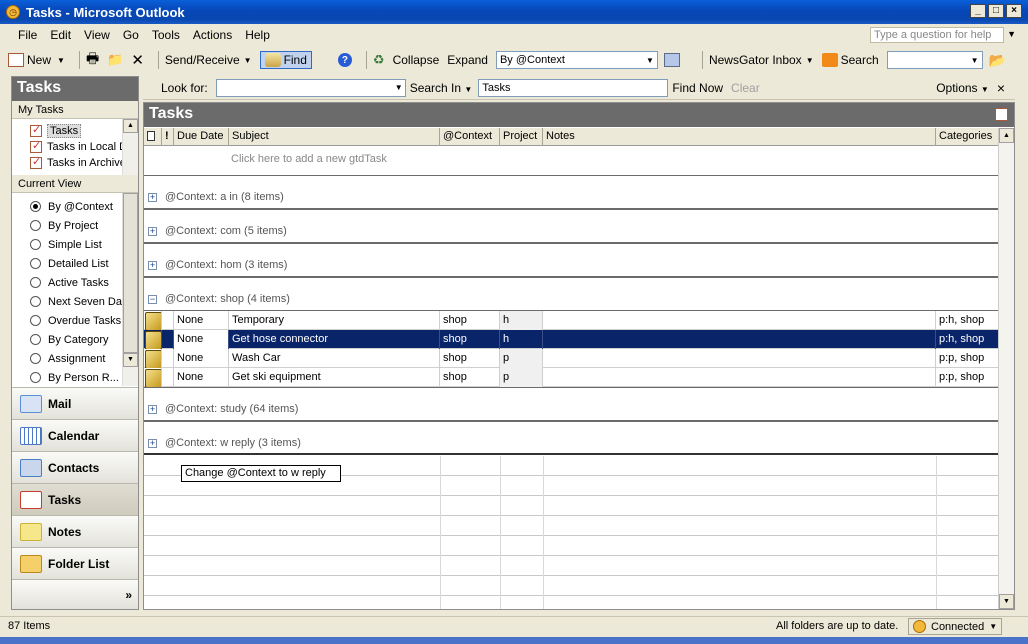 The image size is (1028, 644). I want to click on search-in-field: Tasks, so click(573, 87).